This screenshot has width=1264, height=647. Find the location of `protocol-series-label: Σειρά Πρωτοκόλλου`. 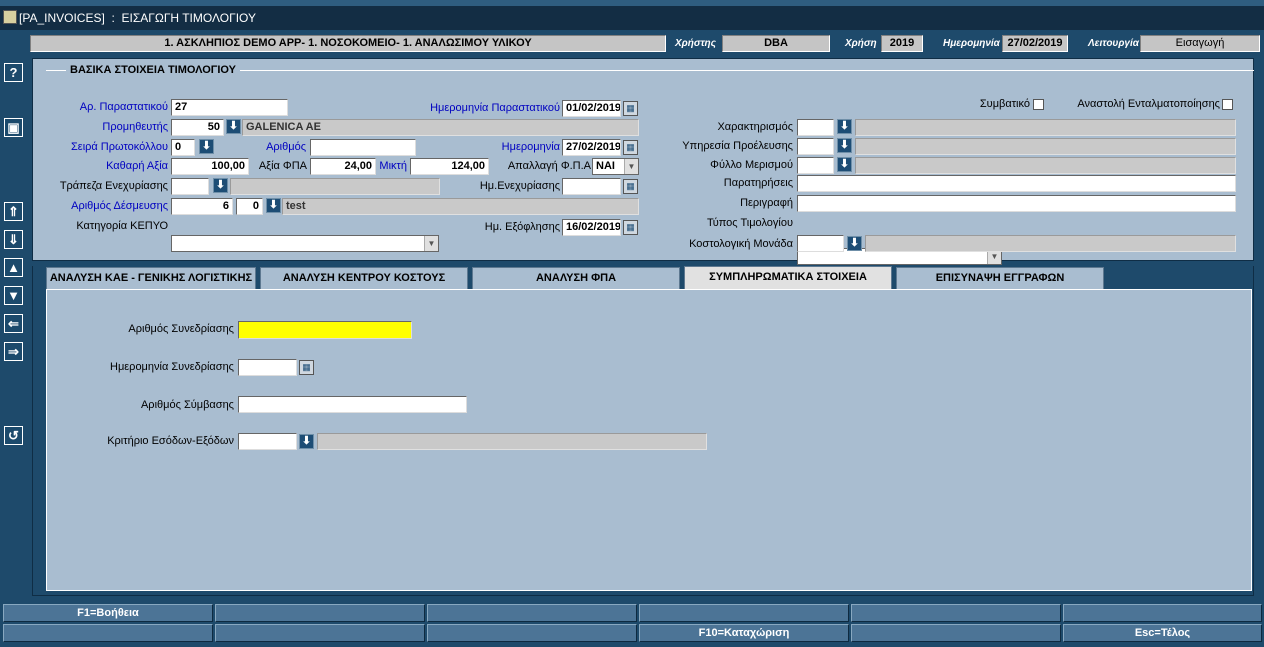

protocol-series-label: Σειρά Πρωτοκόλλου is located at coordinates (119, 147).